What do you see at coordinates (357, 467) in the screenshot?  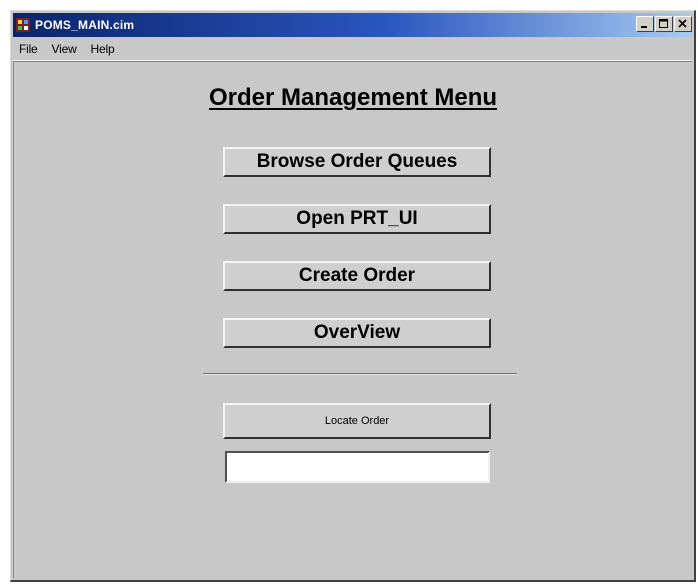 I see `locate-order-input` at bounding box center [357, 467].